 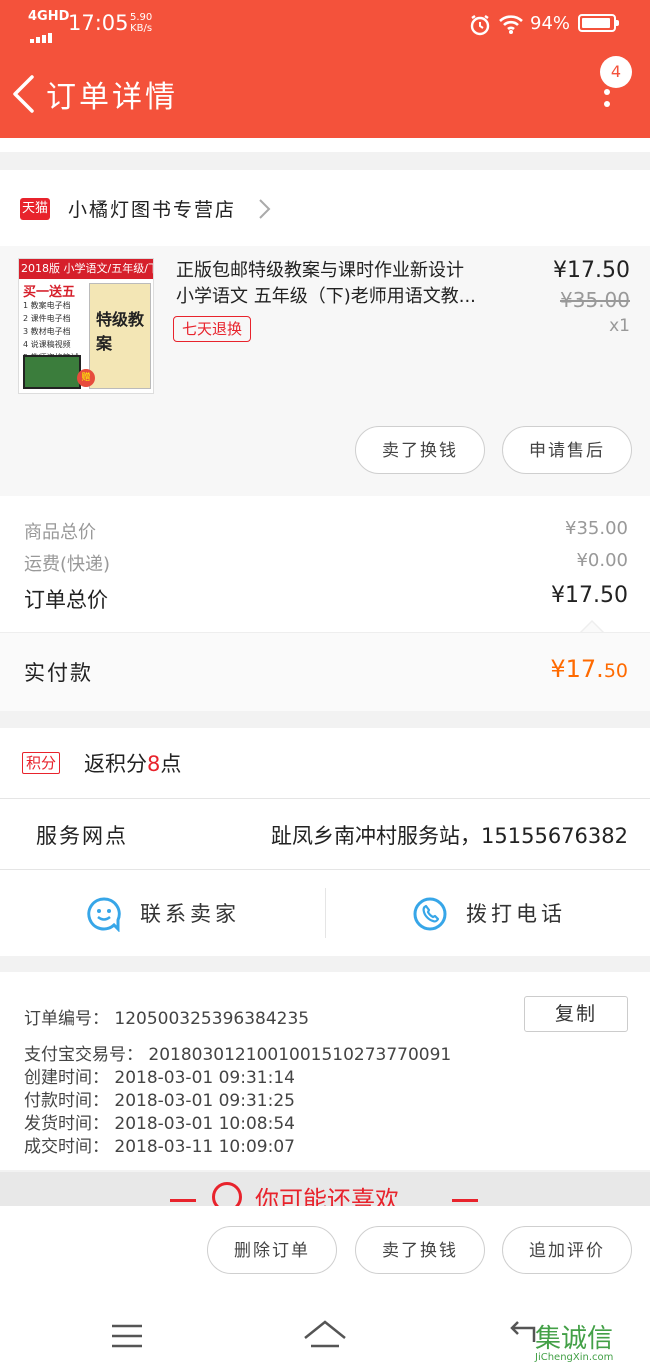 I want to click on service-point-row: 服务网点 趾凤乡南冲村服务站，15155676382, so click(x=325, y=834).